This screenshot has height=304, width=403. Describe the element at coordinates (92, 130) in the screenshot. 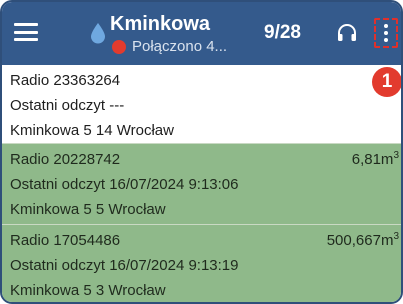

I see `address: Kminkowa 5 14 Wrocław` at that location.